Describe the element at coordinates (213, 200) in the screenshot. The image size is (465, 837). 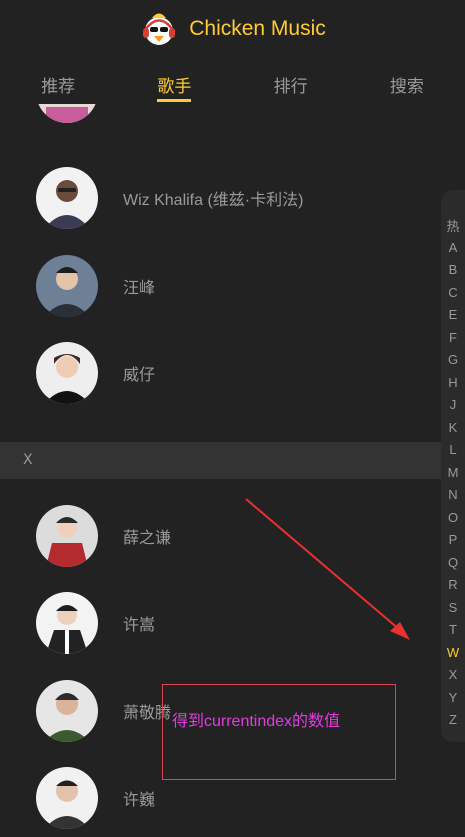
I see `singer-name: Wiz Khalifa (维兹·卡利法)` at that location.